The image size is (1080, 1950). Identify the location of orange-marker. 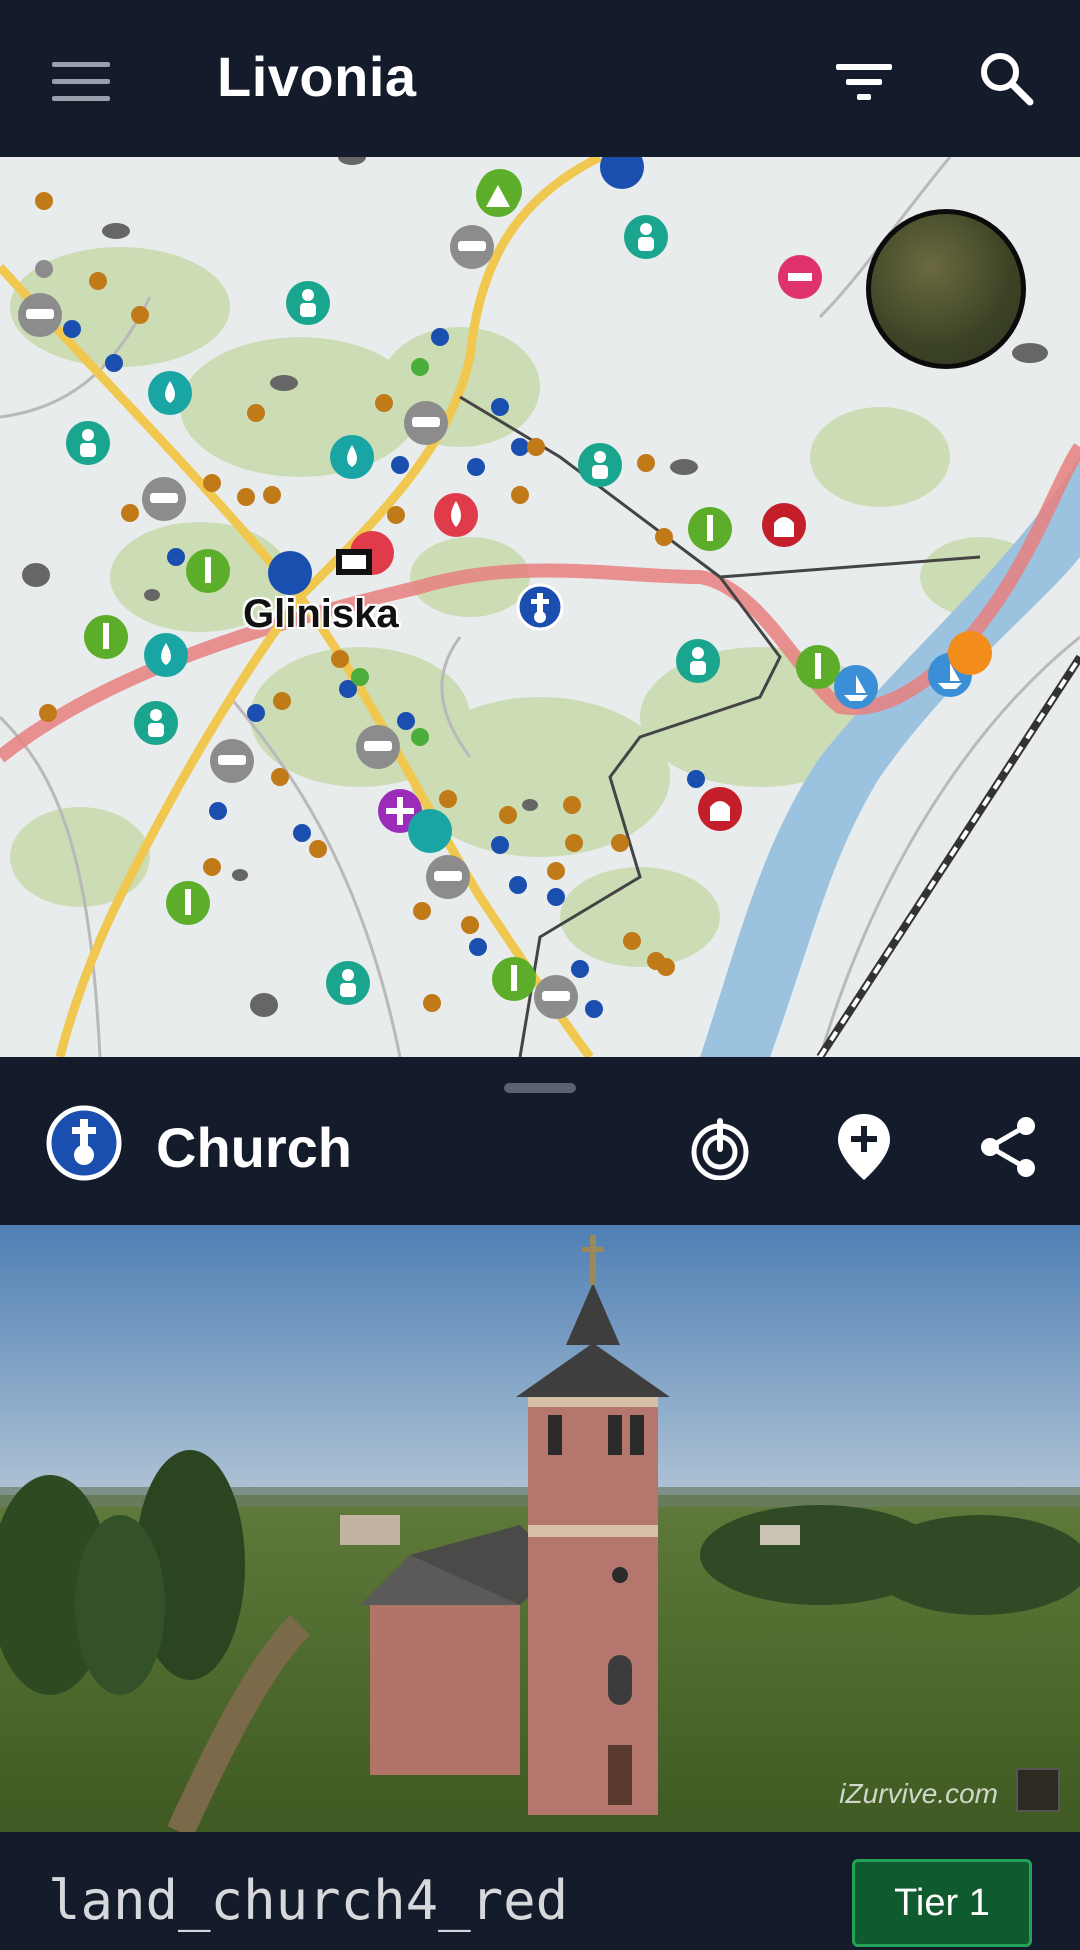
(970, 653).